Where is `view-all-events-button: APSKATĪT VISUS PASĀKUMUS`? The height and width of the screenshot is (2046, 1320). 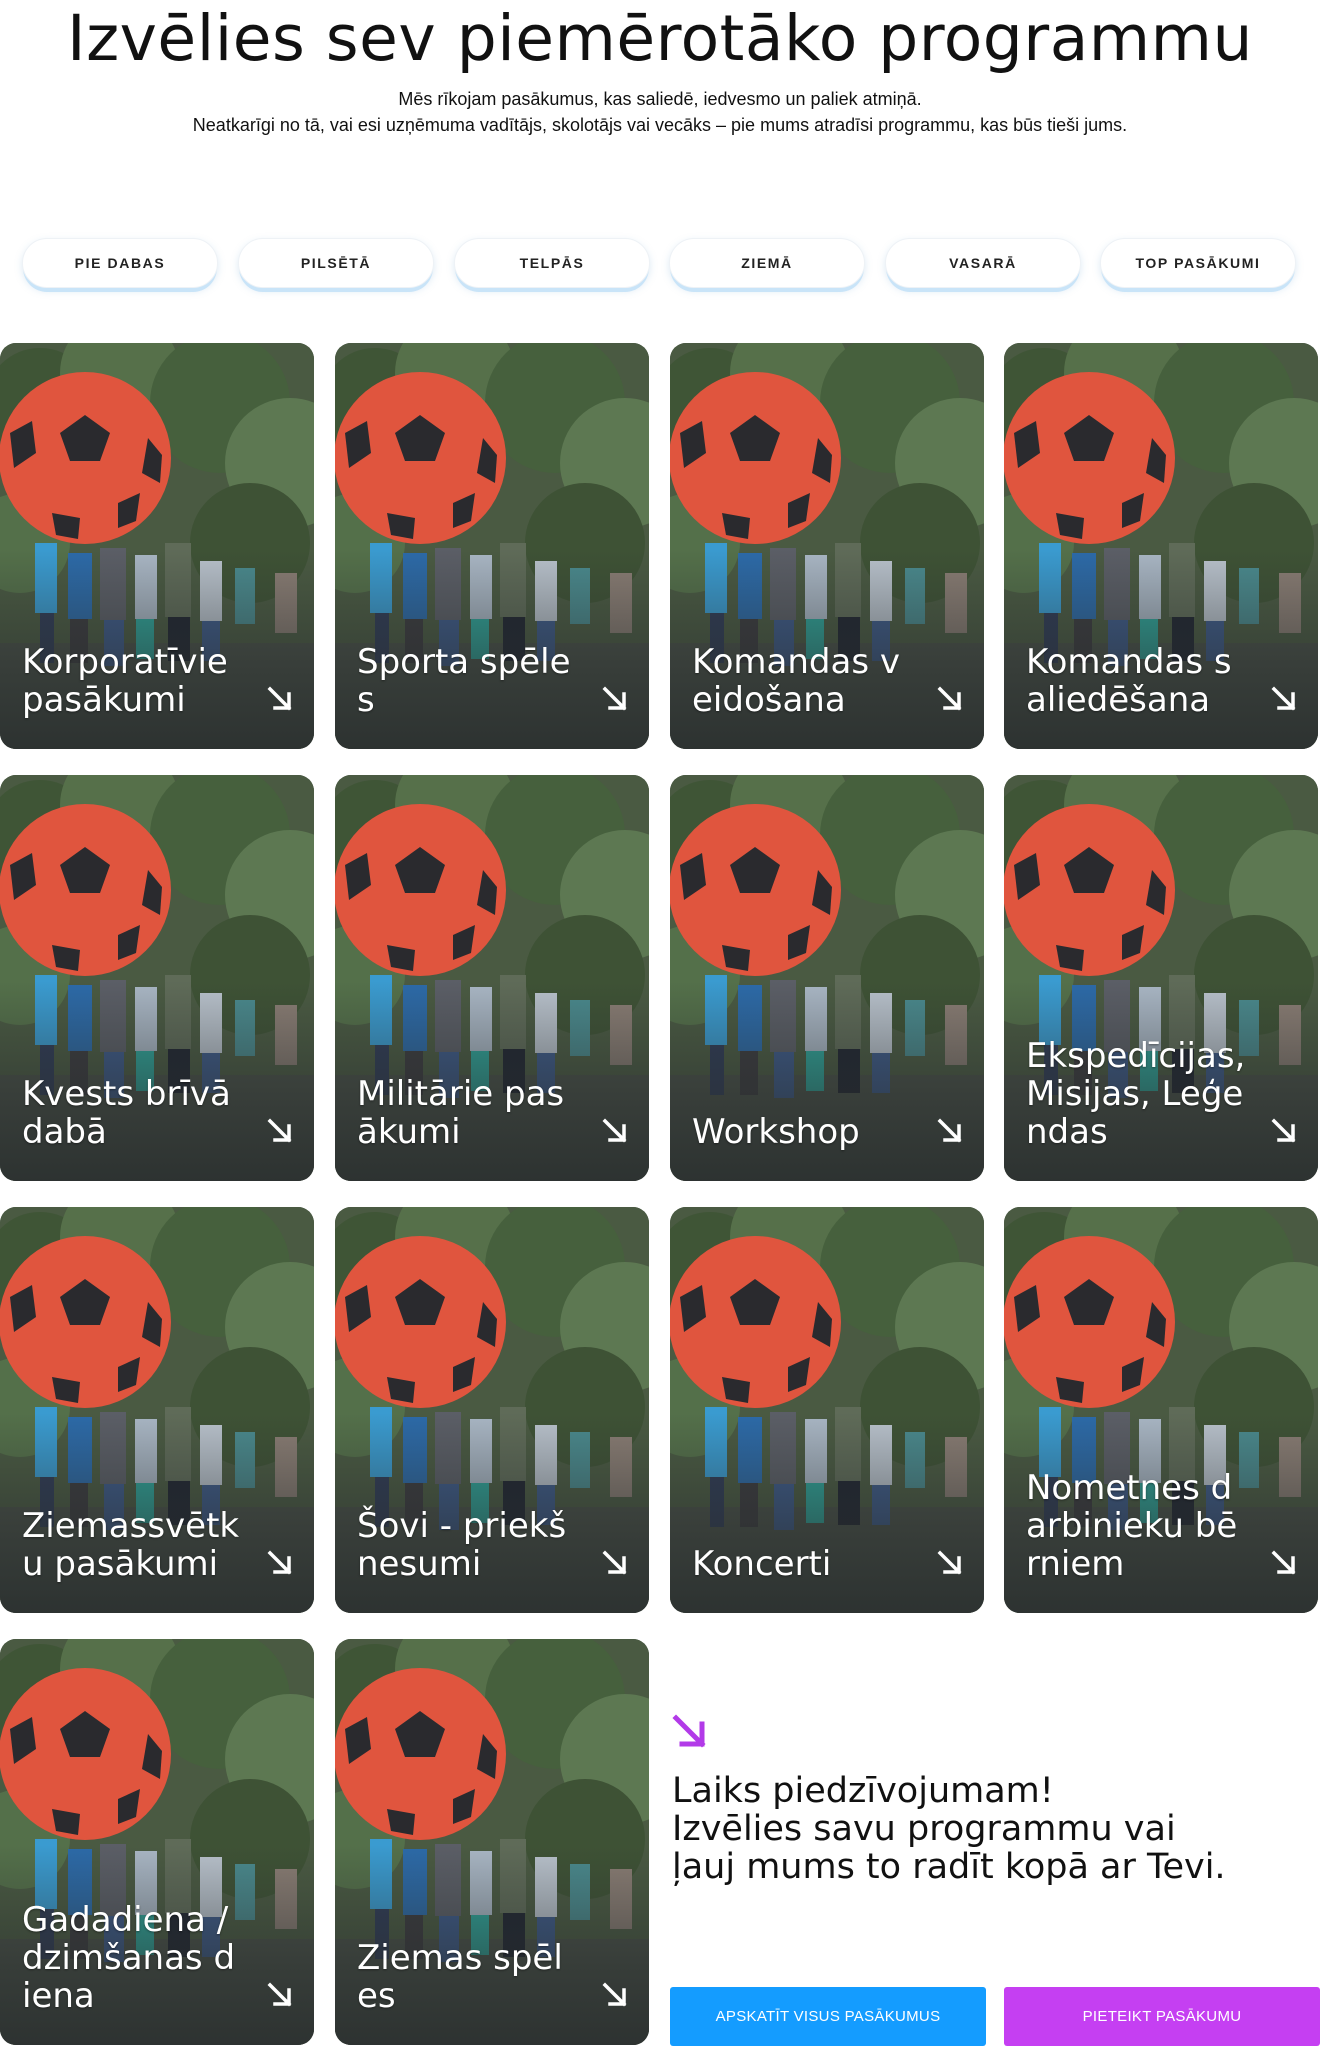 view-all-events-button: APSKATĪT VISUS PASĀKUMUS is located at coordinates (828, 2016).